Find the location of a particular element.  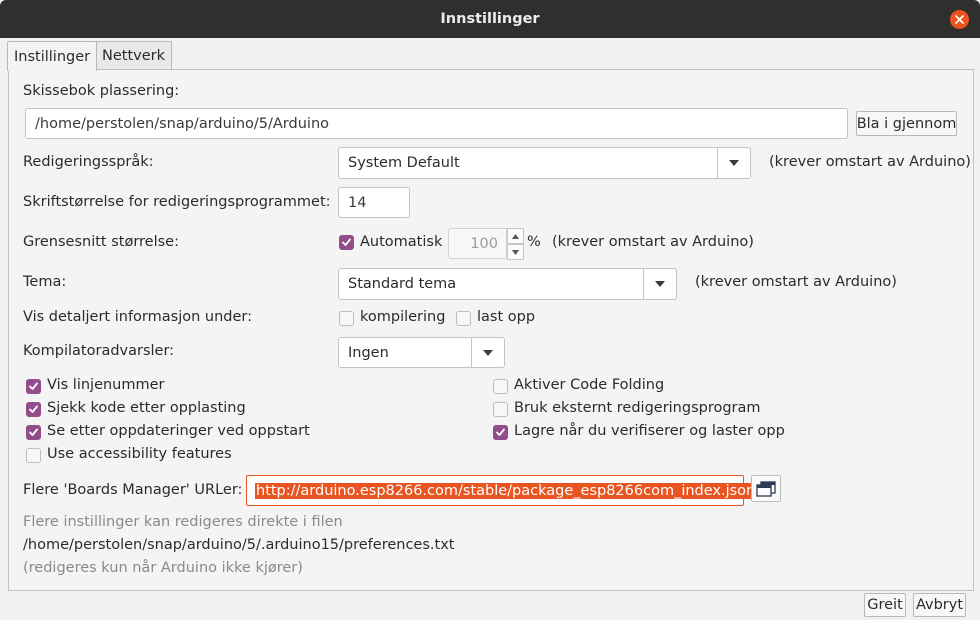

code-folding-checkbox is located at coordinates (500, 386).